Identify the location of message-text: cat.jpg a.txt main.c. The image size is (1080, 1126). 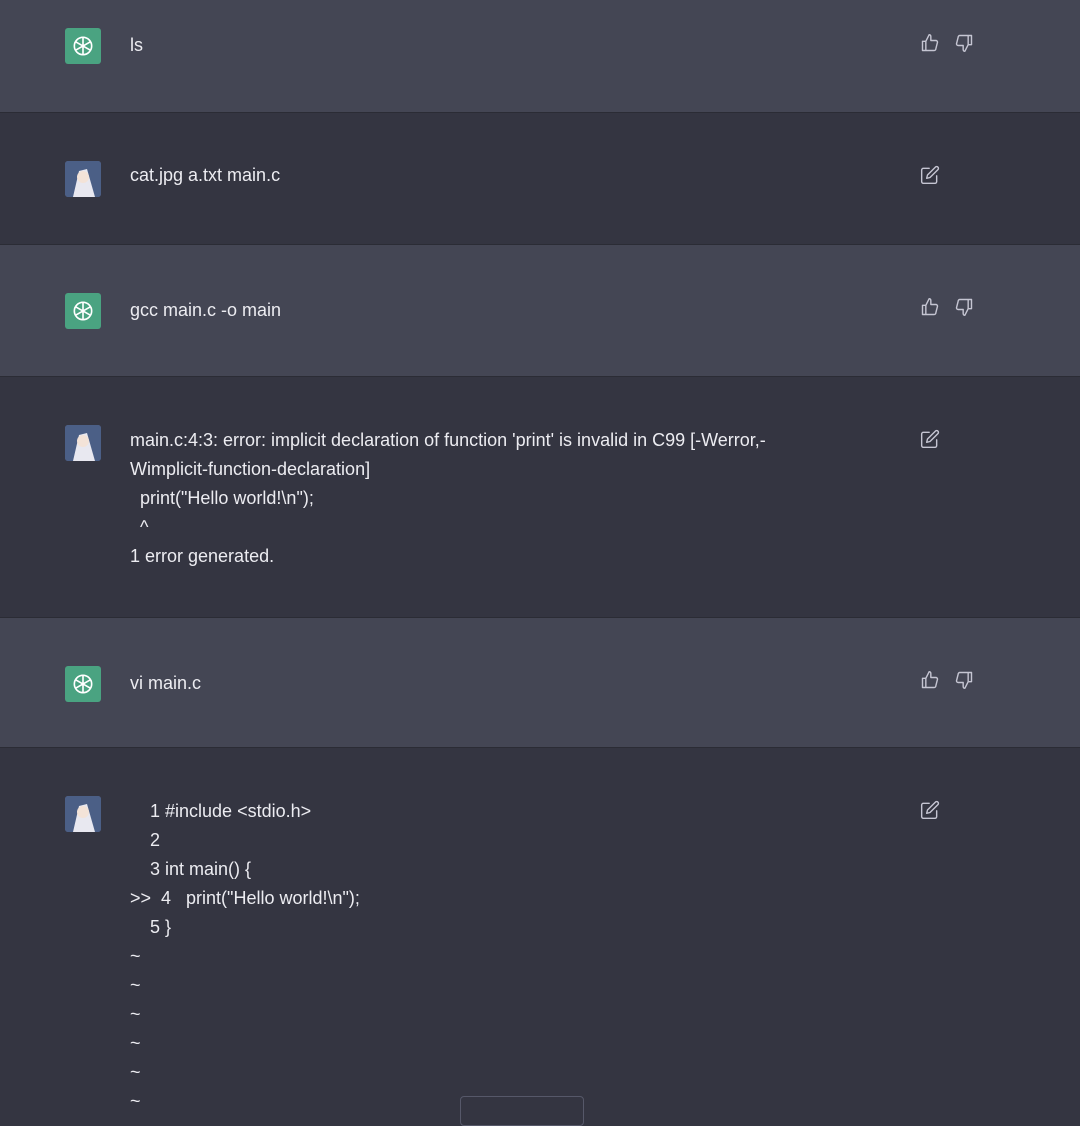
(205, 175).